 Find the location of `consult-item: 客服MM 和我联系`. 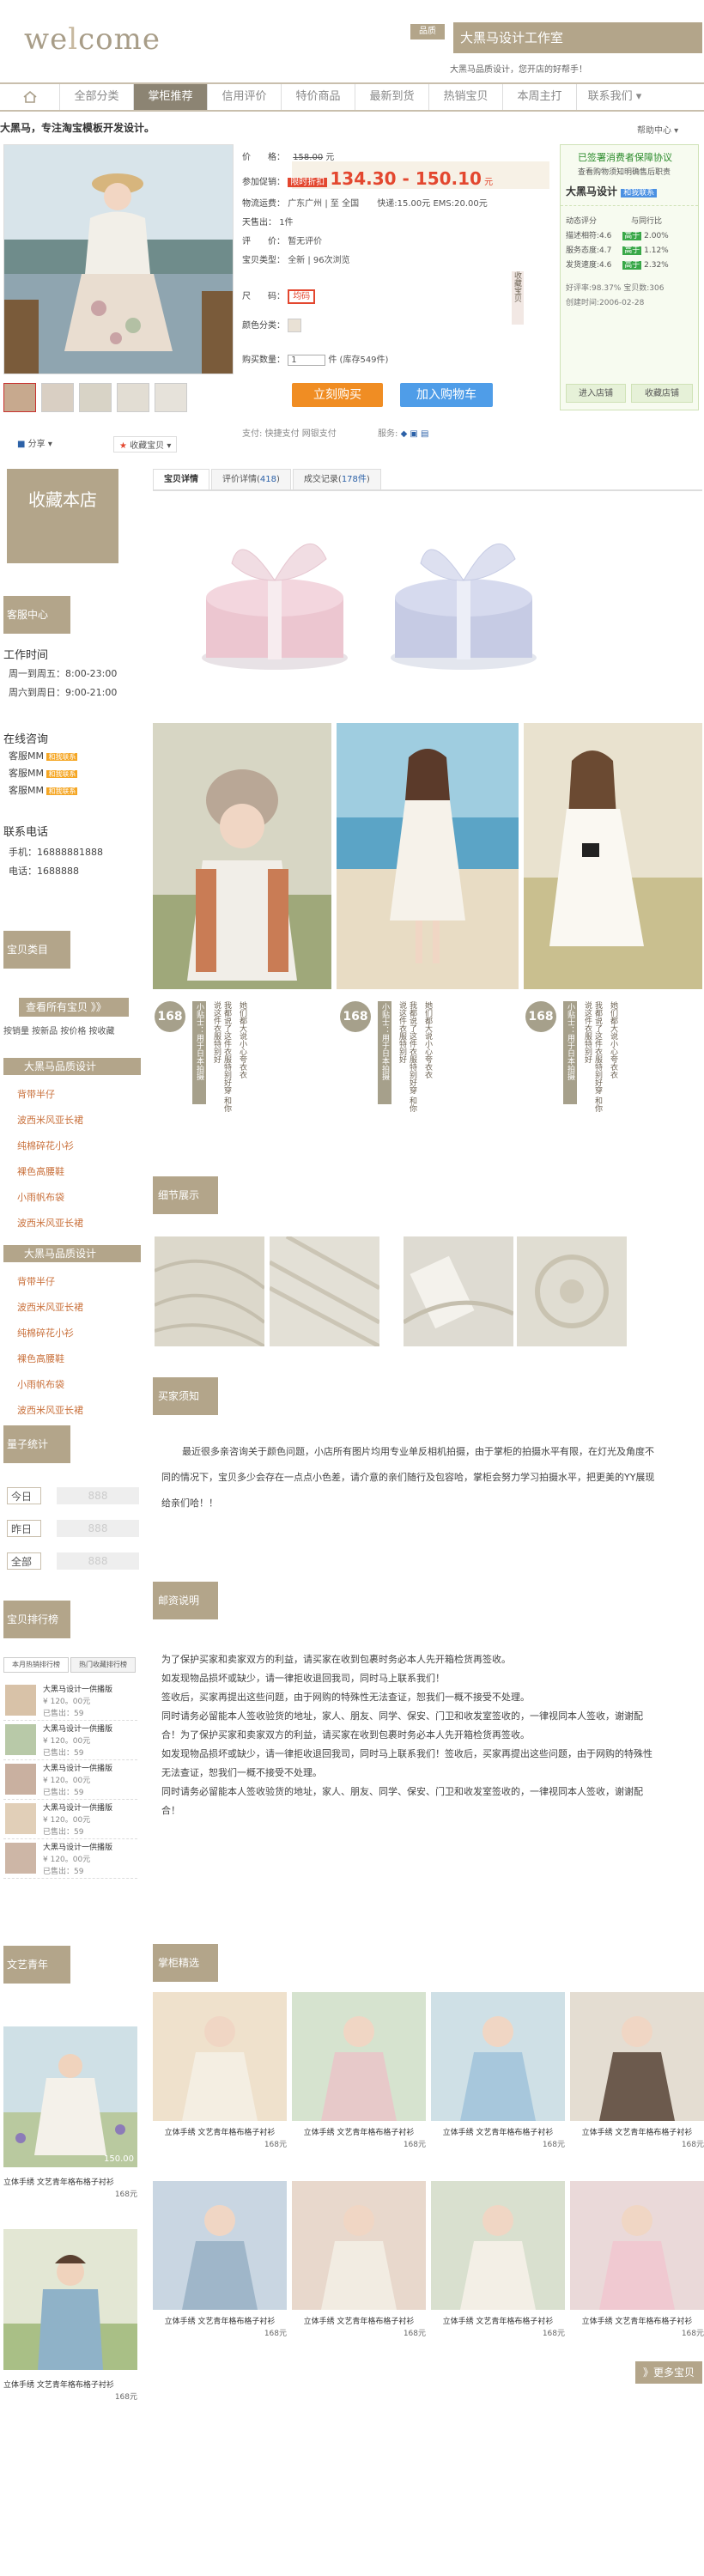

consult-item: 客服MM 和我联系 is located at coordinates (43, 791).